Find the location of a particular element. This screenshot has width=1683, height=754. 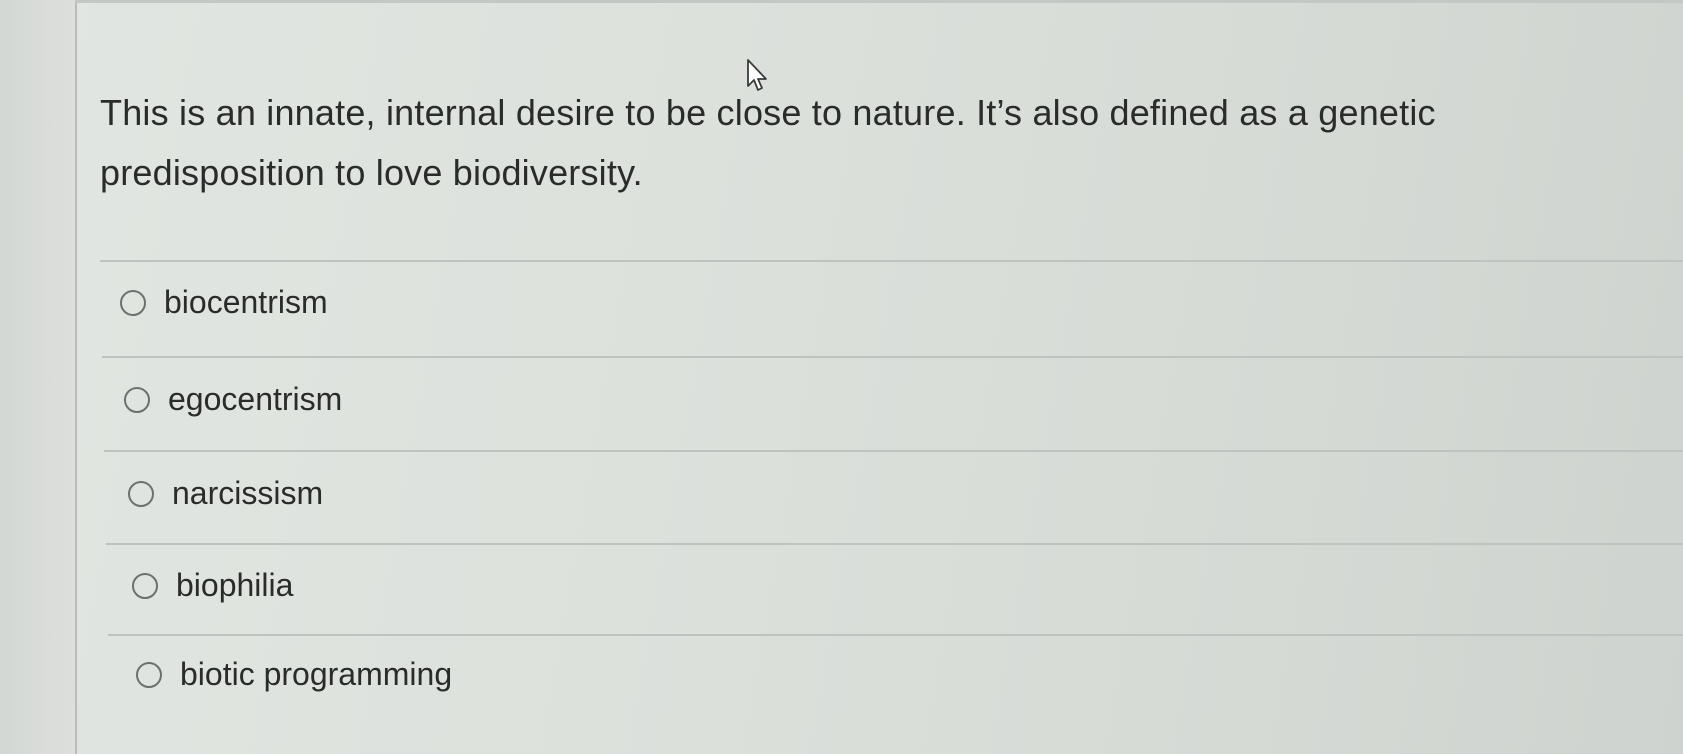

option-label: biotic programming is located at coordinates (316, 674).